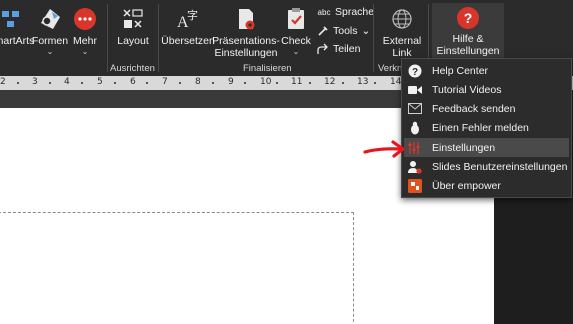 The image size is (573, 324). Describe the element at coordinates (323, 49) in the screenshot. I see `share-icon` at that location.